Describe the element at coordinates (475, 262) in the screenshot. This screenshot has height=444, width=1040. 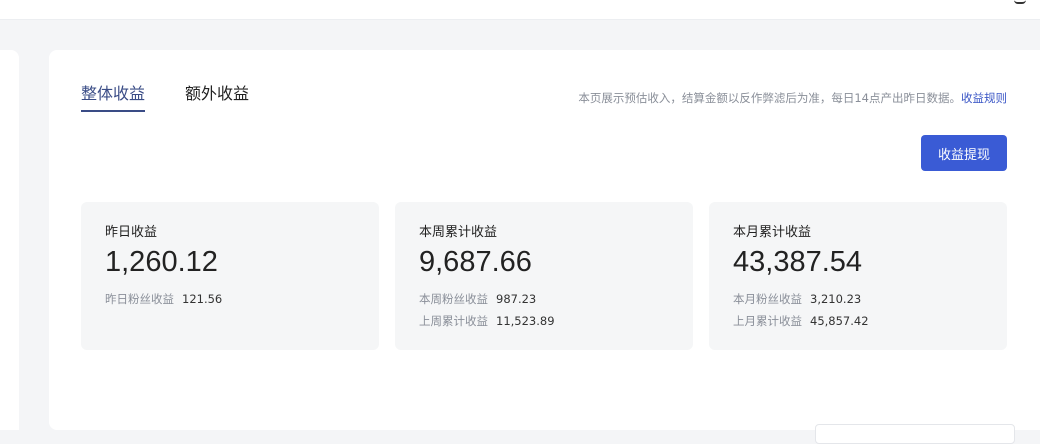
I see `card-value: 9,687.66` at that location.